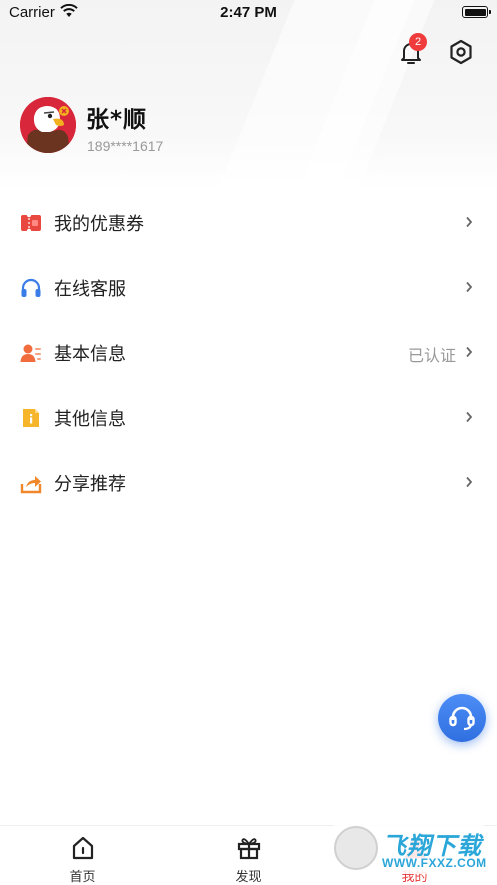  What do you see at coordinates (248, 482) in the screenshot?
I see `menu-item-share: 分享推荐` at bounding box center [248, 482].